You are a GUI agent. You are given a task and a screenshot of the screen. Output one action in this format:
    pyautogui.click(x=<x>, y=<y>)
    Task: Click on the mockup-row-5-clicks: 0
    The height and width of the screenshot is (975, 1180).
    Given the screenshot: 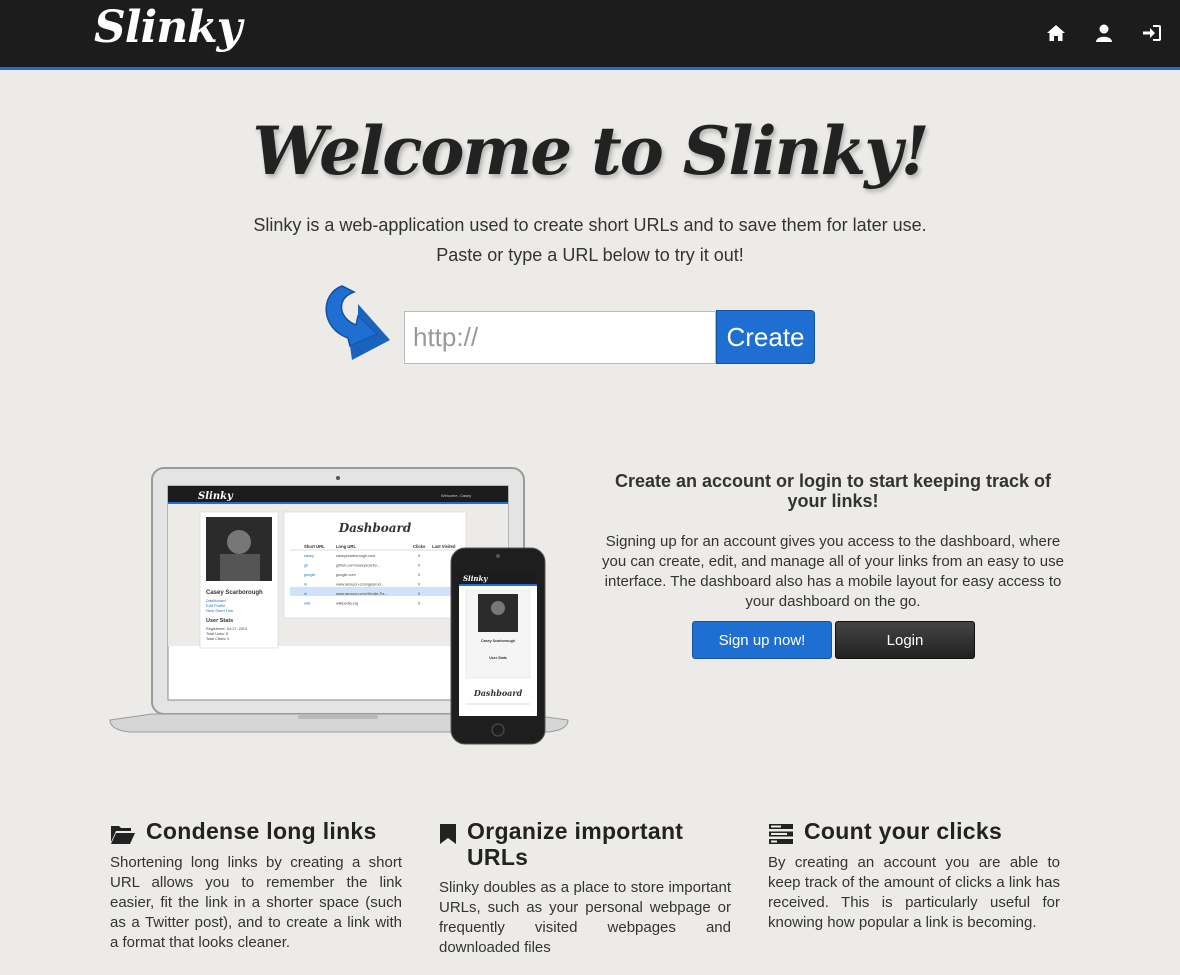 What is the action you would take?
    pyautogui.click(x=419, y=594)
    